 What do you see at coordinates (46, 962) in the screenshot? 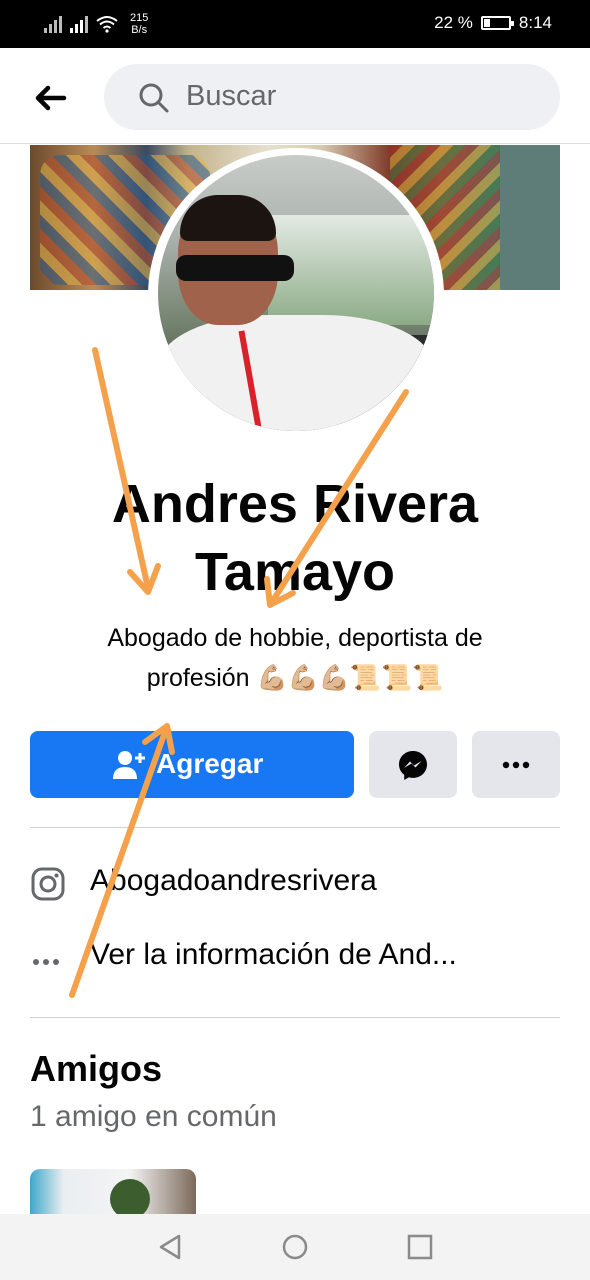
I see `ellipsis-icon` at bounding box center [46, 962].